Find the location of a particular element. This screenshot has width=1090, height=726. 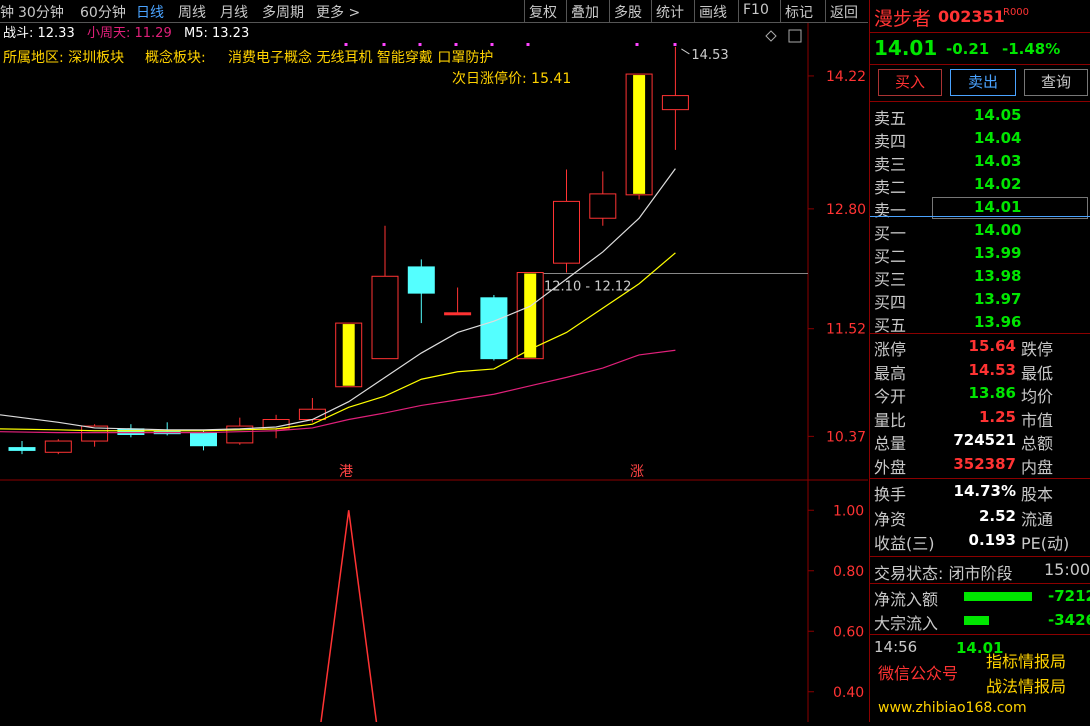

stat-value: 13.86 is located at coordinates (992, 393).